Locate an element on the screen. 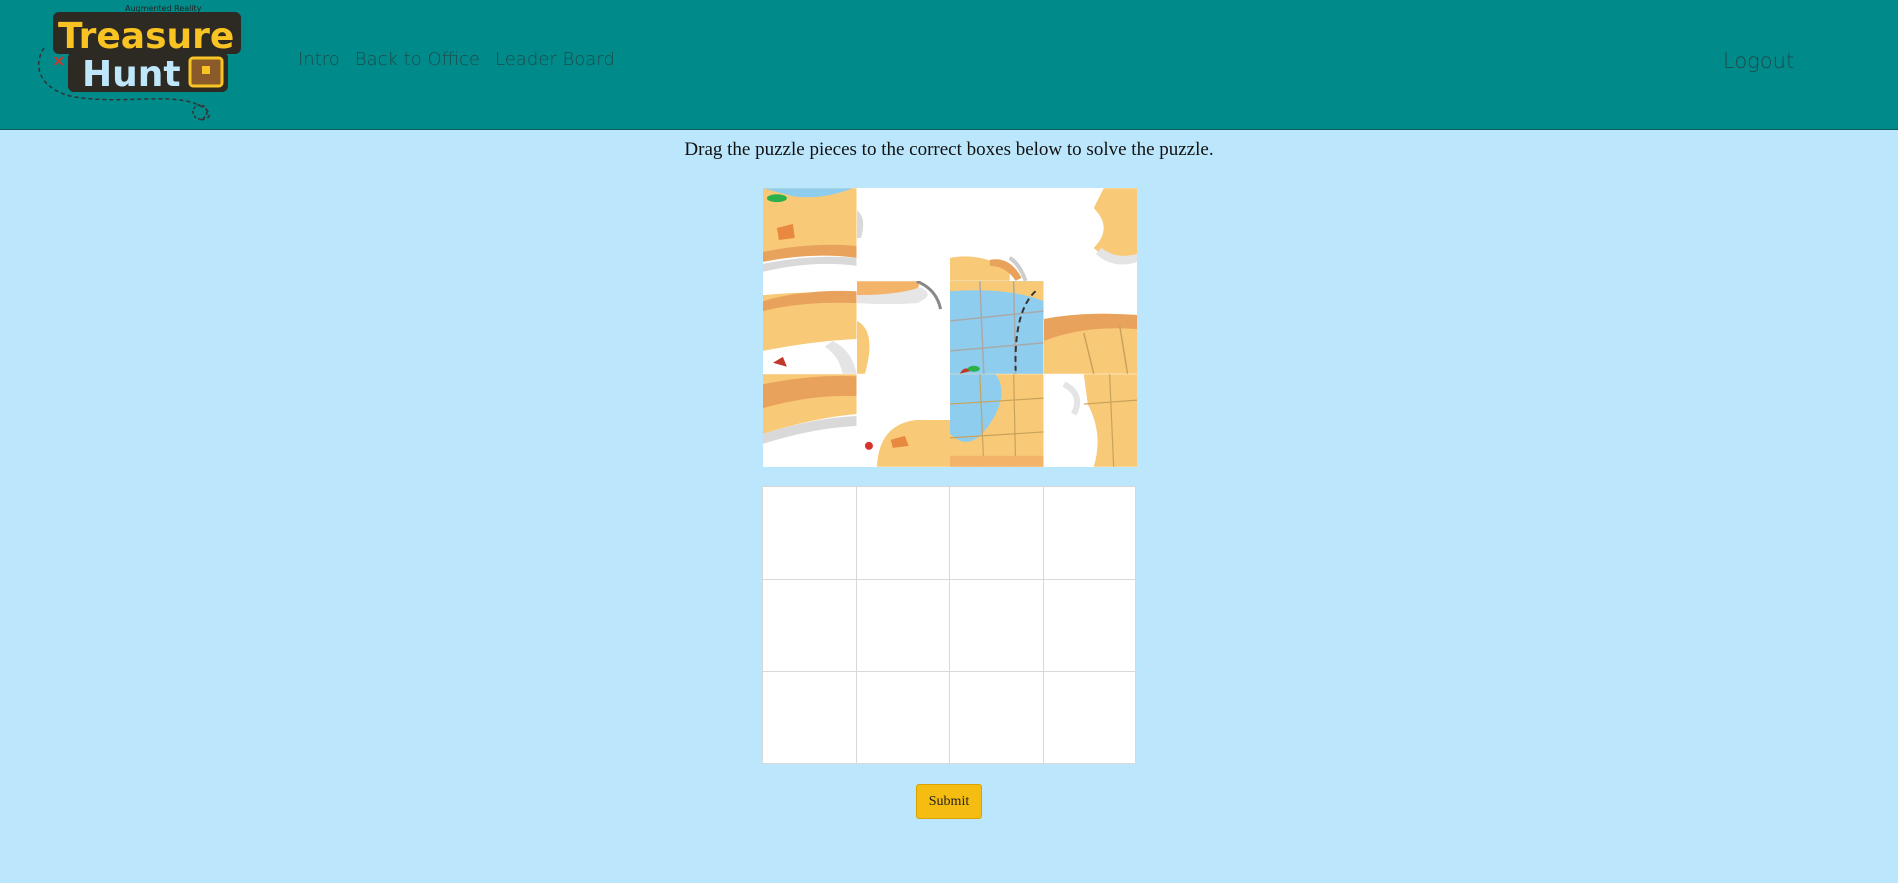 The height and width of the screenshot is (883, 1898). nav-back-to-office: Back to Office is located at coordinates (417, 59).